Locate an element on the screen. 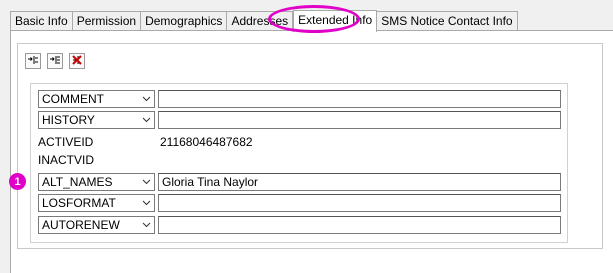 Image resolution: width=613 pixels, height=273 pixels. tab-demographics: Demographics is located at coordinates (184, 21).